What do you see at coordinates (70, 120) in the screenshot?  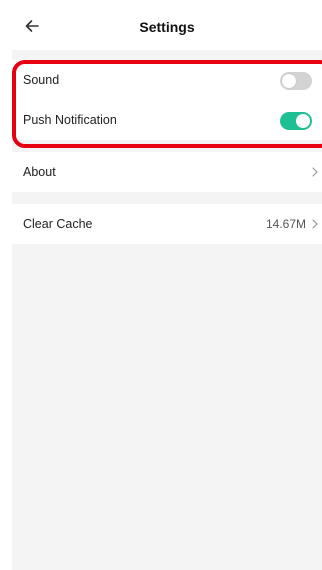 I see `push-notification-label: Push Notification` at bounding box center [70, 120].